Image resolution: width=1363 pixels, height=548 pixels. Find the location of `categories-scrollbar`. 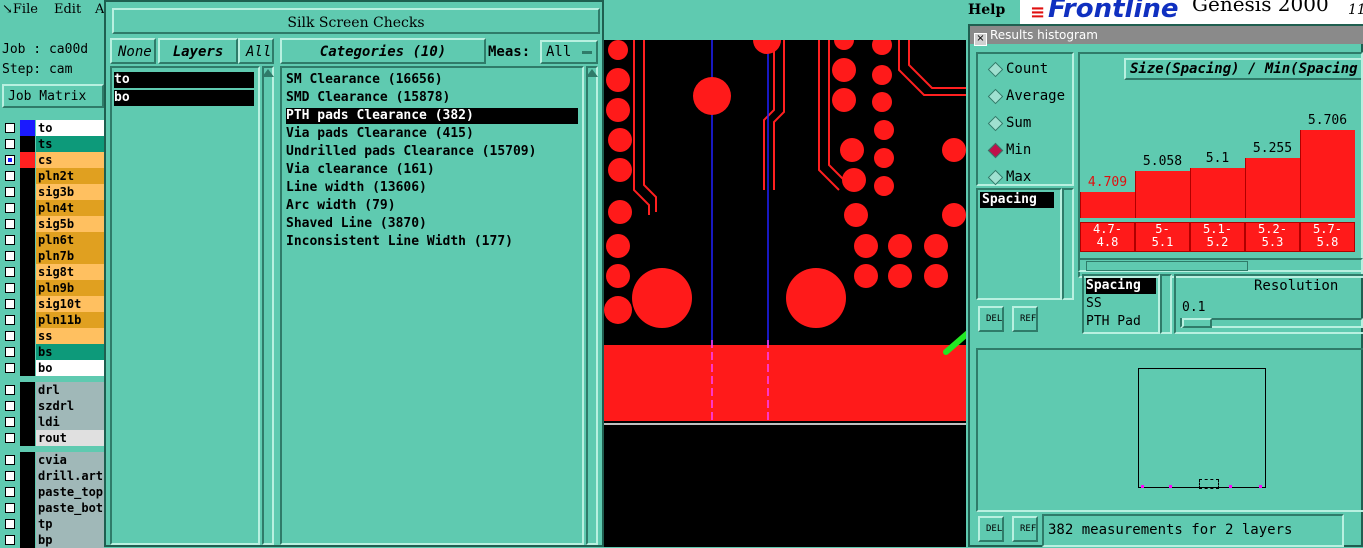

categories-scrollbar is located at coordinates (592, 305).